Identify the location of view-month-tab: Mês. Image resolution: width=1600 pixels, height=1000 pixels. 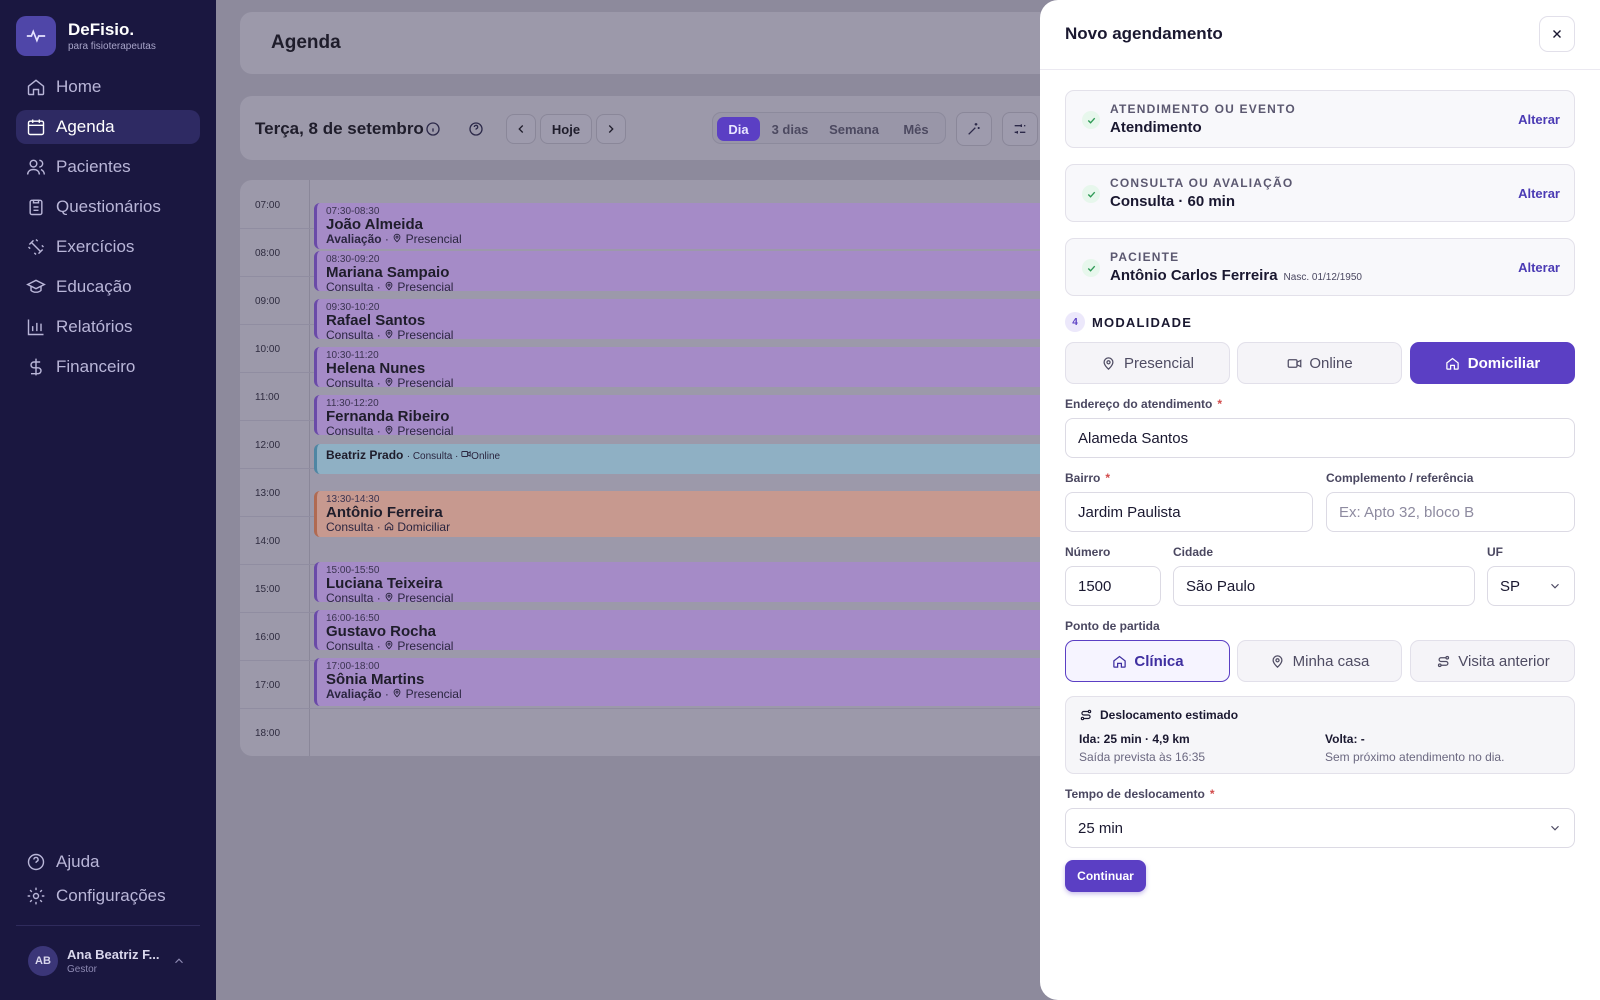
(916, 129).